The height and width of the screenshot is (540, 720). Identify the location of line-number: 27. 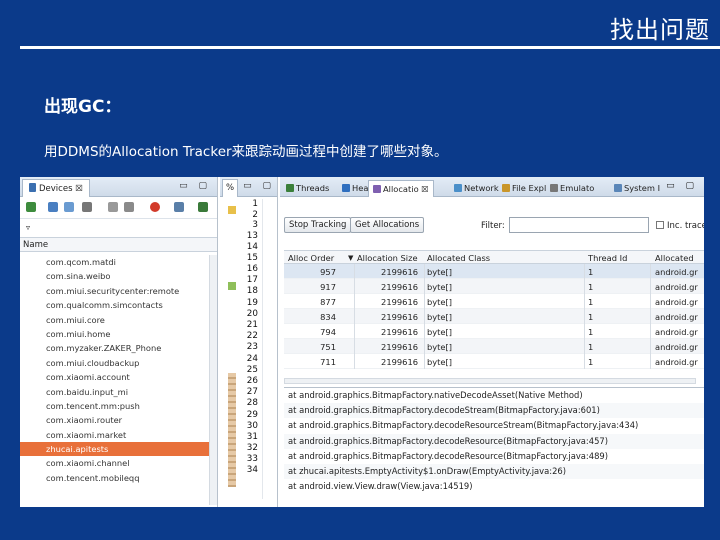
(252, 392).